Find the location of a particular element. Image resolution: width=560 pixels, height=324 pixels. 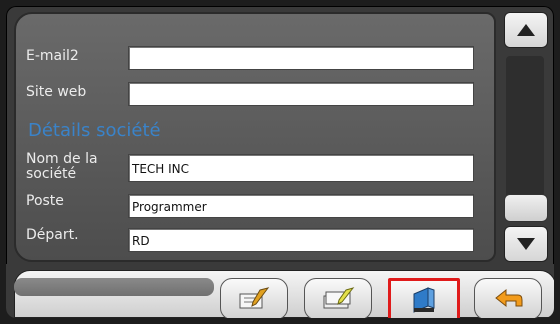

scroll-down-button is located at coordinates (526, 244).